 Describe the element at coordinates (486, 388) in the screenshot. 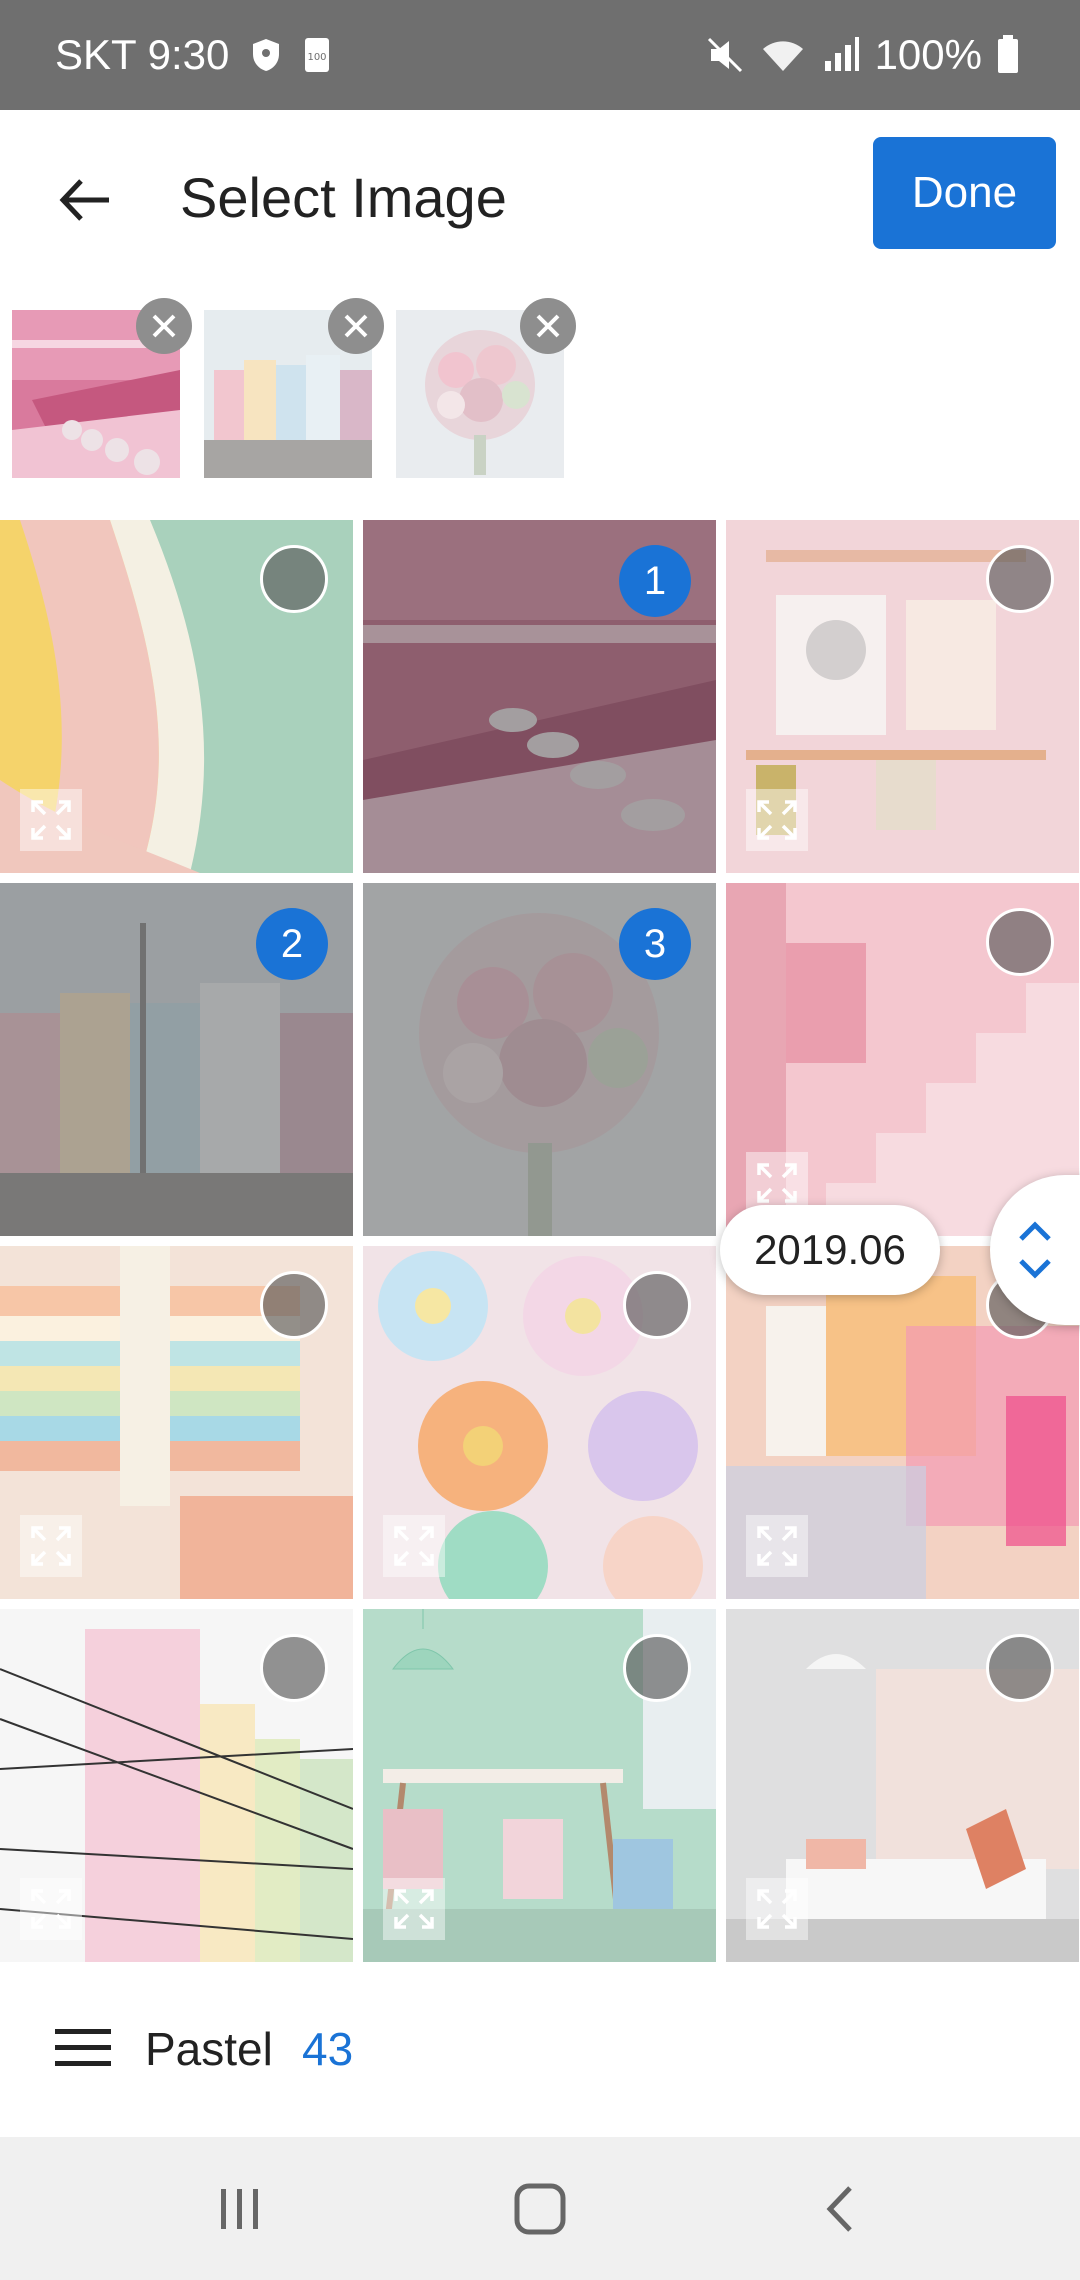

I see `selected-thumb-flower-bouquet` at that location.